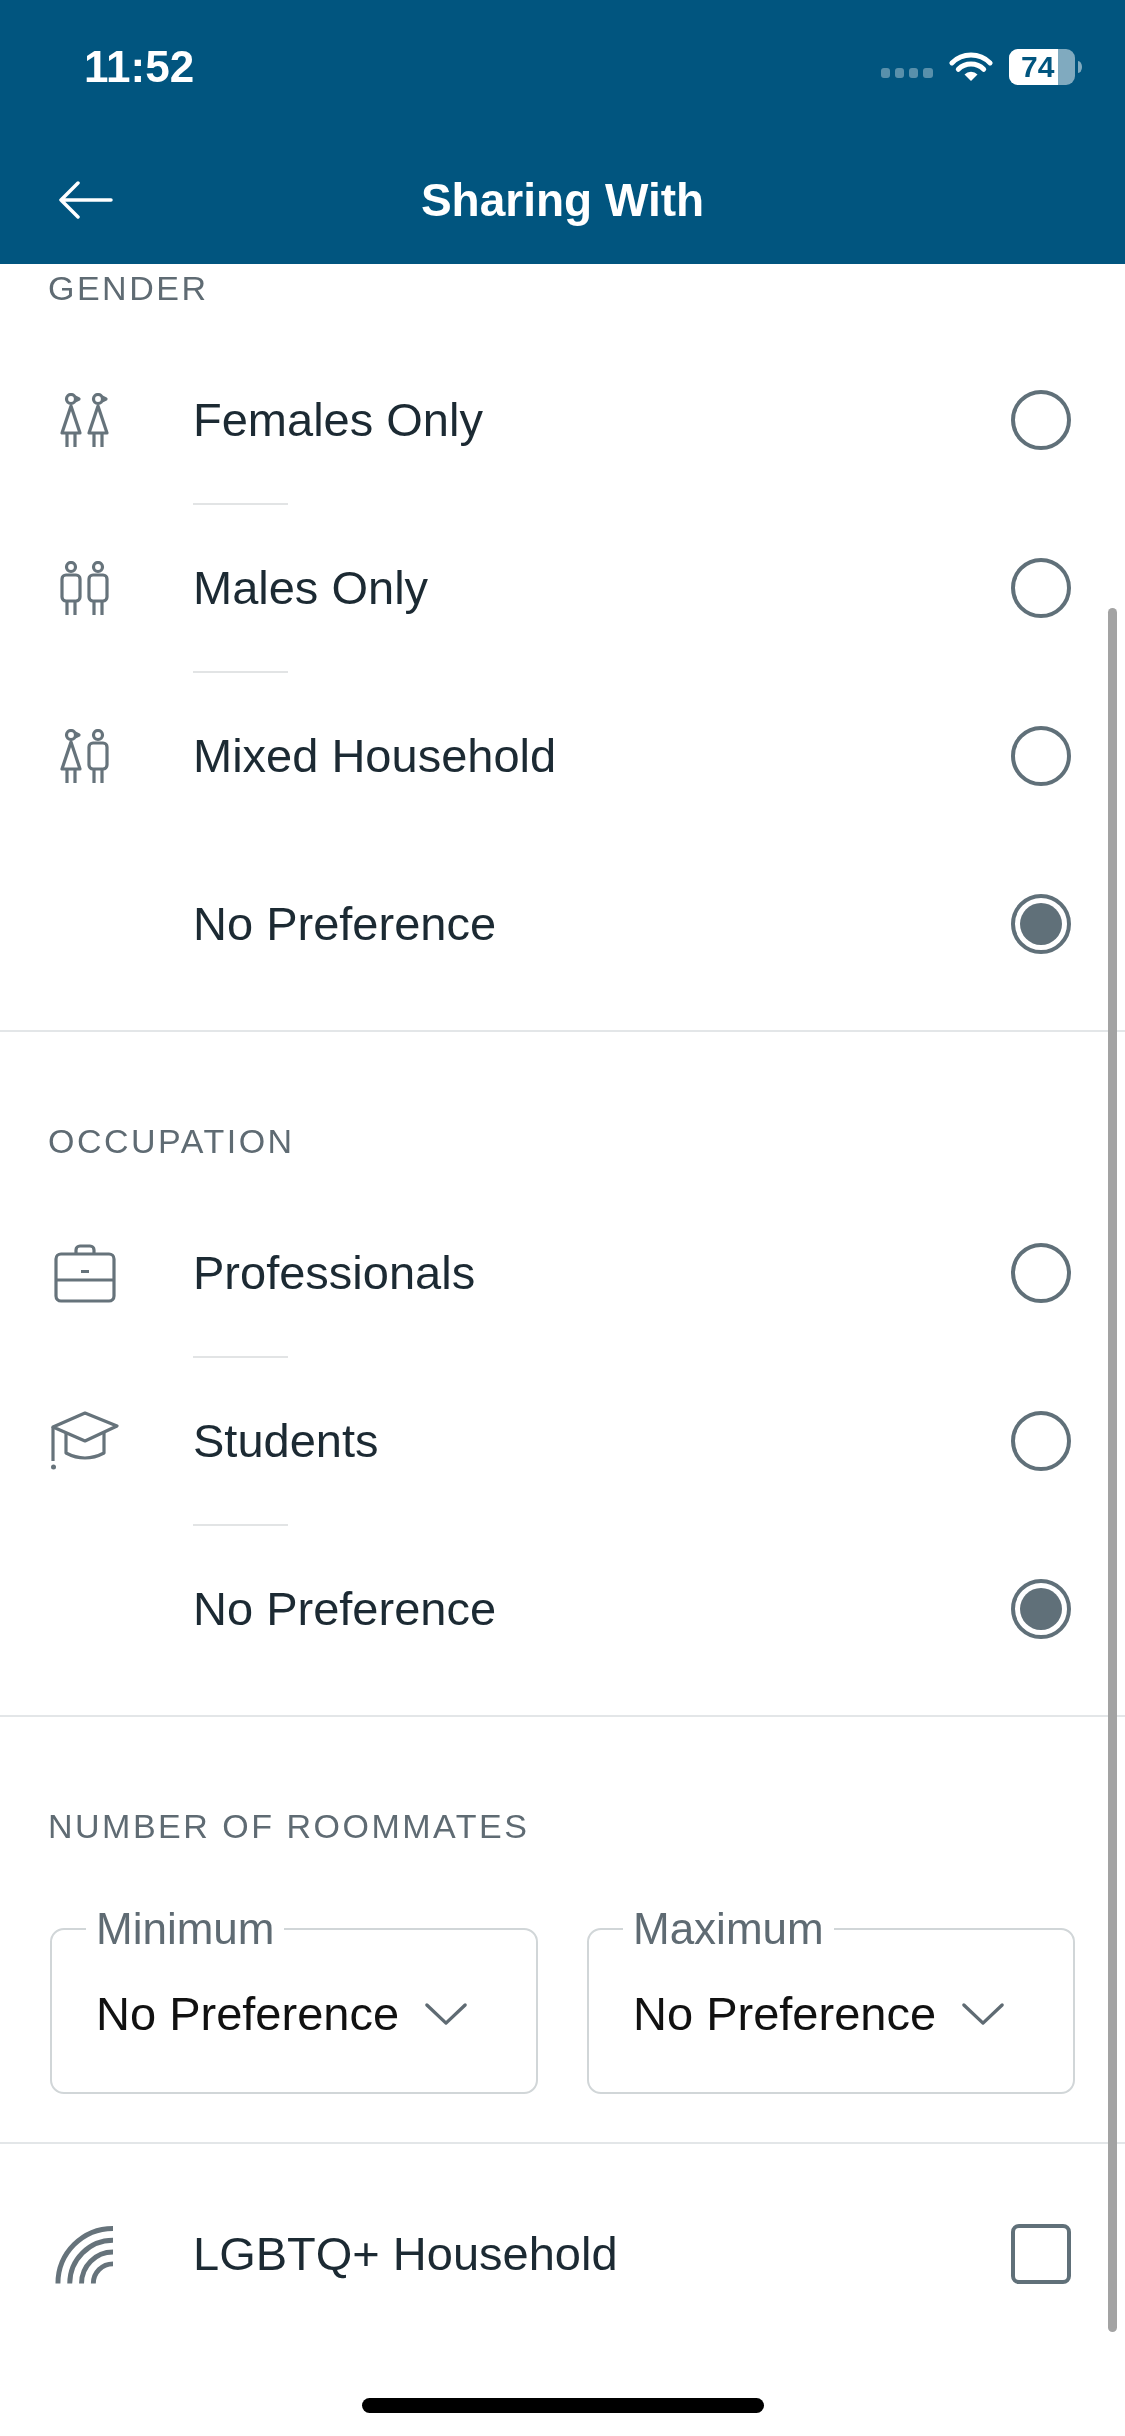  What do you see at coordinates (83, 2254) in the screenshot?
I see `rainbow-icon` at bounding box center [83, 2254].